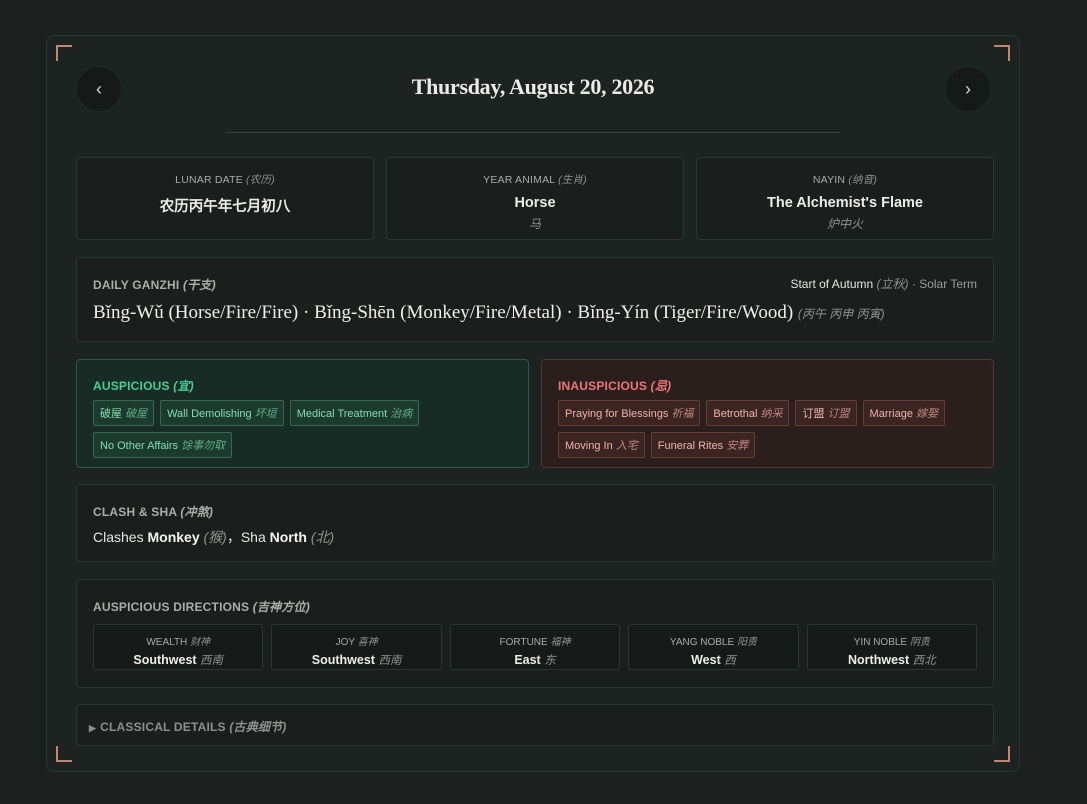 The width and height of the screenshot is (1087, 804). Describe the element at coordinates (519, 180) in the screenshot. I see `card-label: YEAR ANIMAL` at that location.